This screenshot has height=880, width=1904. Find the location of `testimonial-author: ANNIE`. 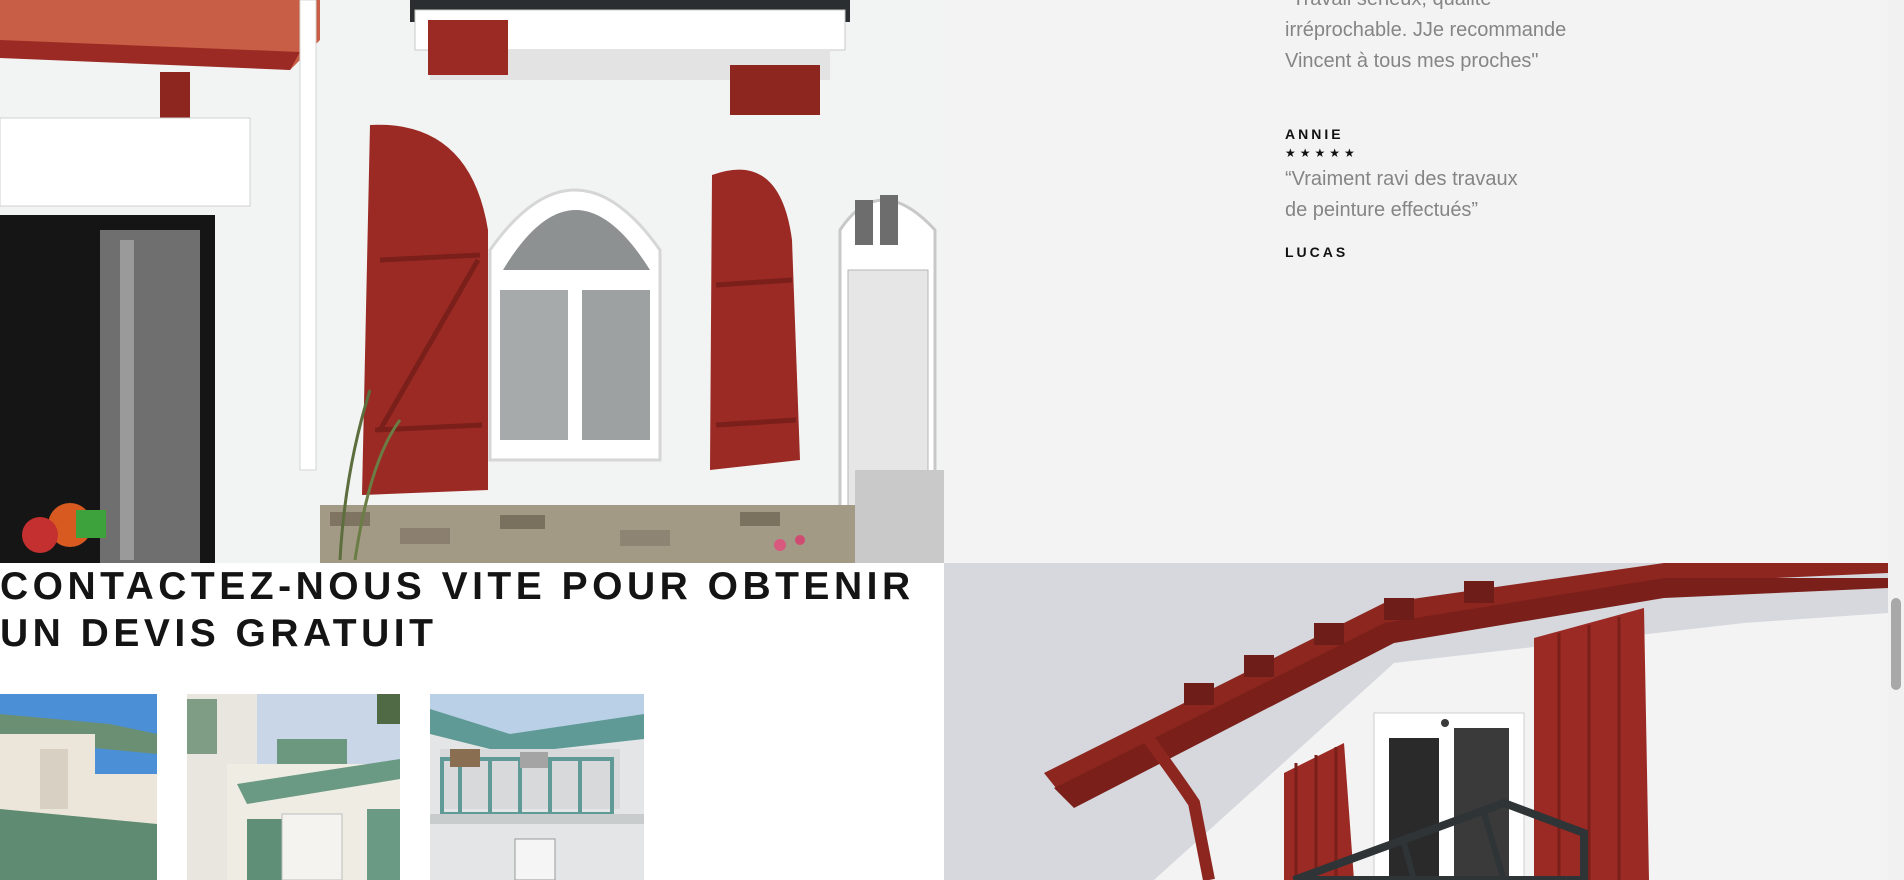

testimonial-author: ANNIE is located at coordinates (1314, 134).